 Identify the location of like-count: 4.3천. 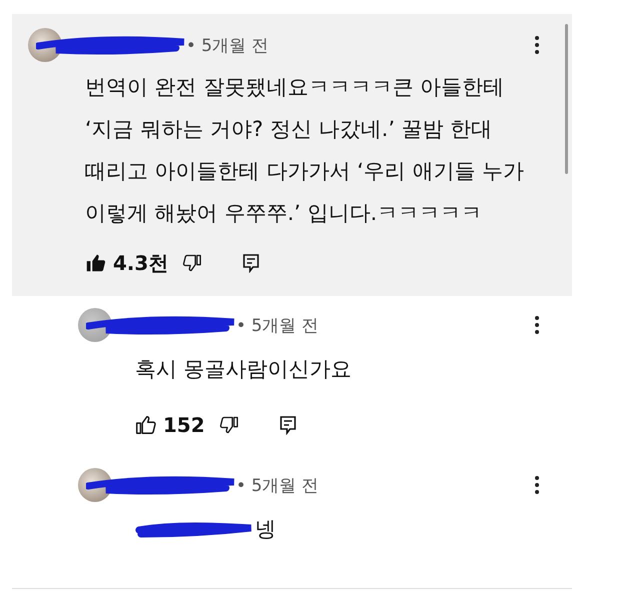
(140, 263).